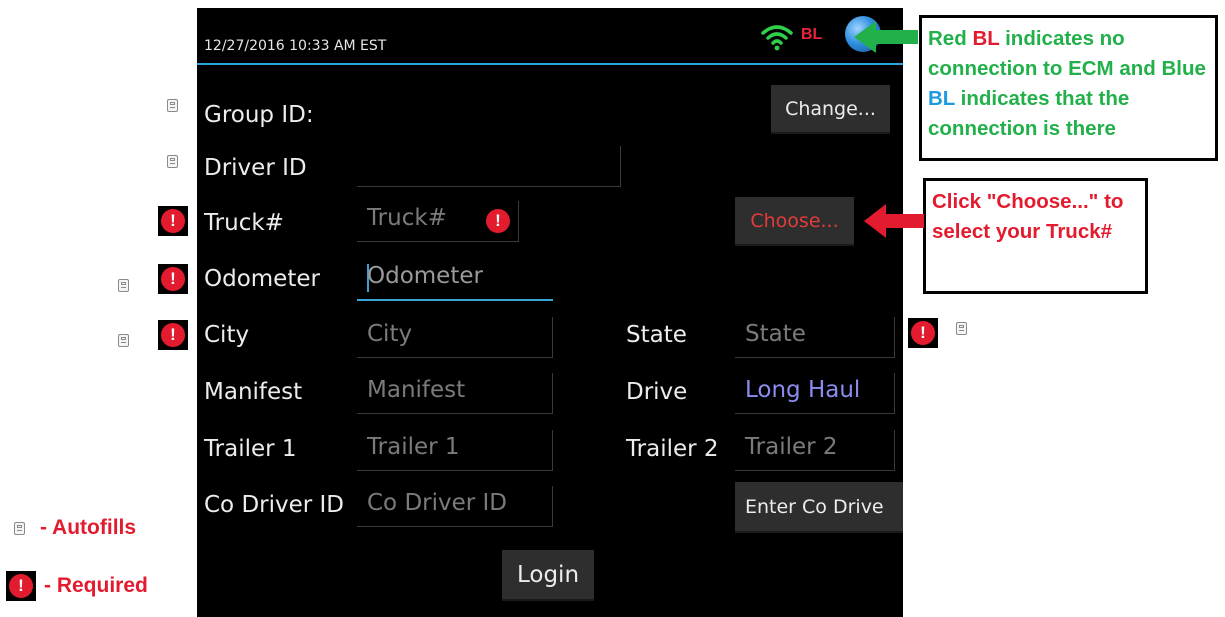 The width and height of the screenshot is (1225, 617). Describe the element at coordinates (815, 337) in the screenshot. I see `state-field: State` at that location.